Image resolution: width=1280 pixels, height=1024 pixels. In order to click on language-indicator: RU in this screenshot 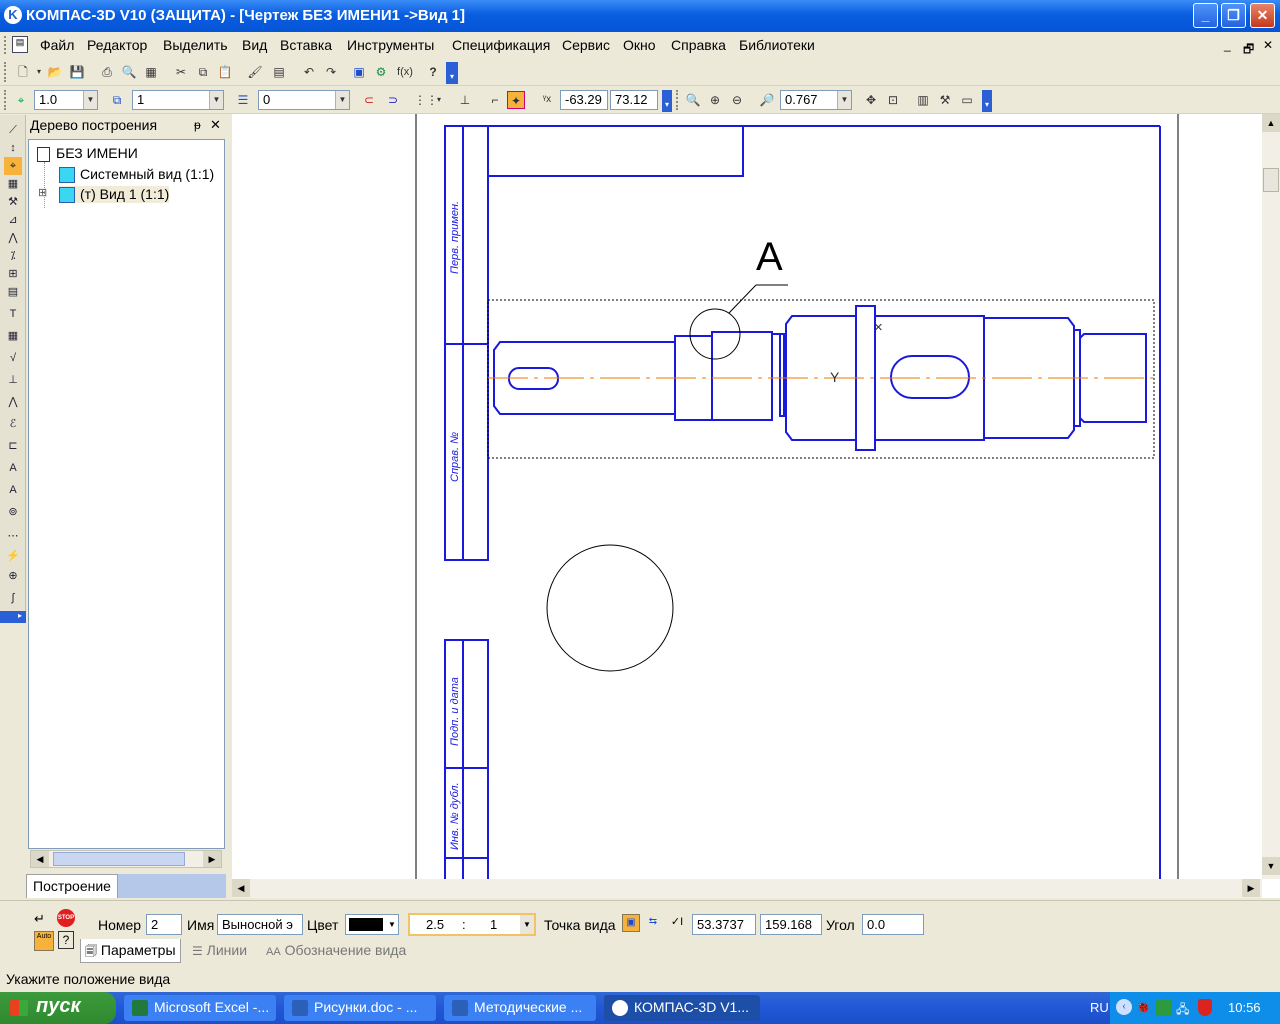, I will do `click(1099, 1007)`.